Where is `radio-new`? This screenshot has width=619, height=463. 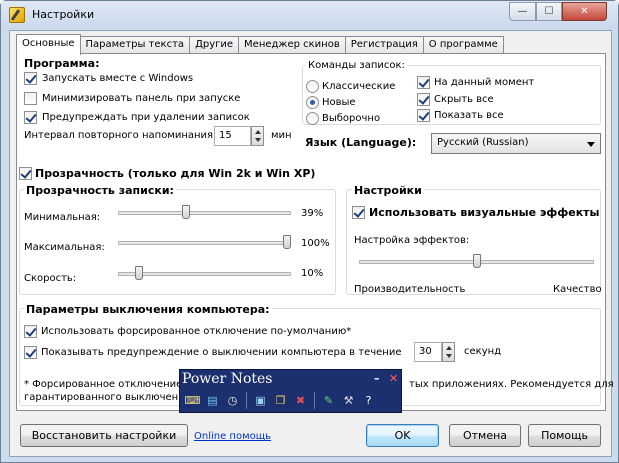 radio-new is located at coordinates (312, 102).